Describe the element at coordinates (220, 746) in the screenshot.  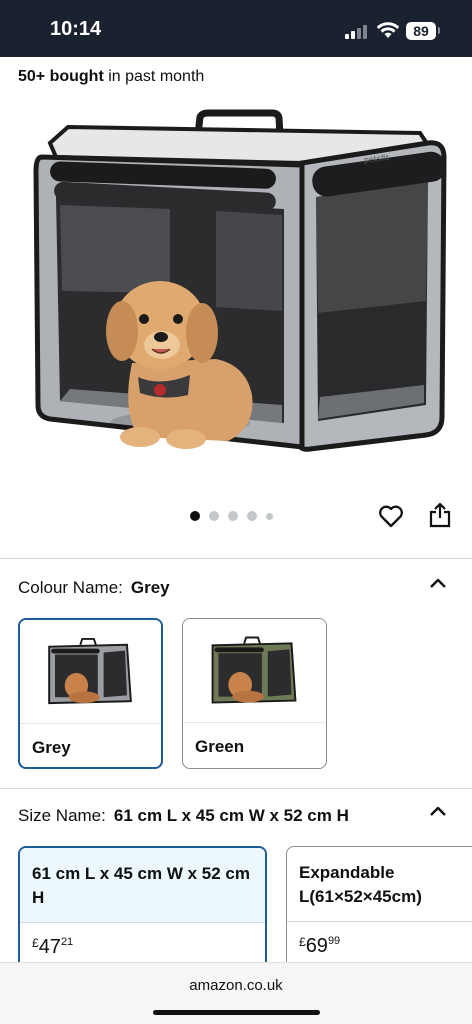
I see `swatch-label: Green` at that location.